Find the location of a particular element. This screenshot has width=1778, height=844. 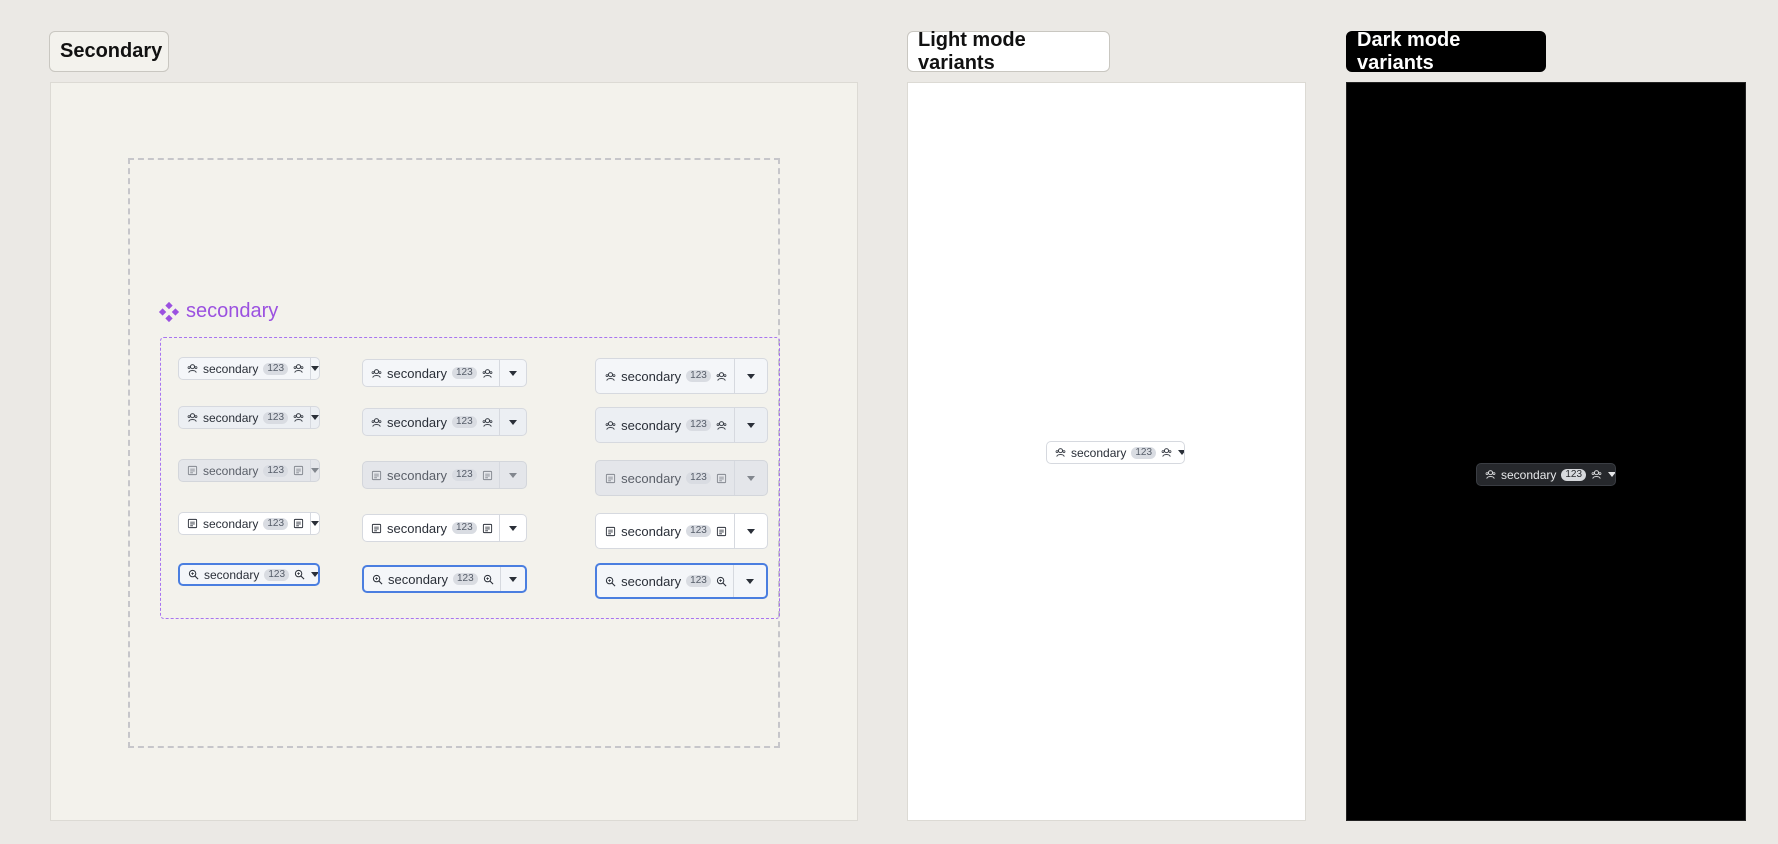

split-button-focus-small: secondary 123 is located at coordinates (249, 574).